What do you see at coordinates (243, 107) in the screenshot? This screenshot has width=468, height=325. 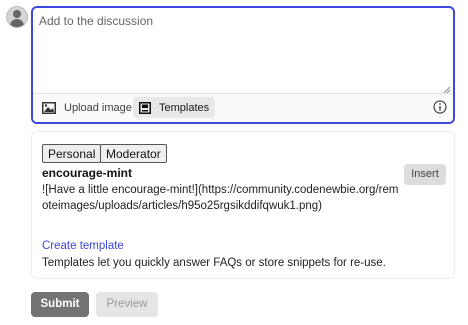 I see `editor-toolbar: Upload image Templates` at bounding box center [243, 107].